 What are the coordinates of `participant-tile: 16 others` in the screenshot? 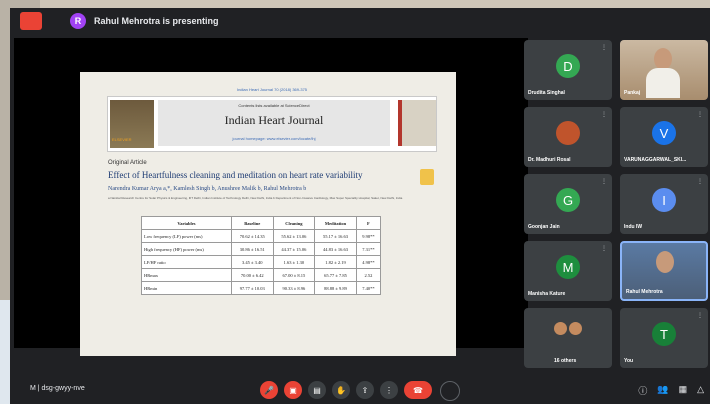 It's located at (568, 338).